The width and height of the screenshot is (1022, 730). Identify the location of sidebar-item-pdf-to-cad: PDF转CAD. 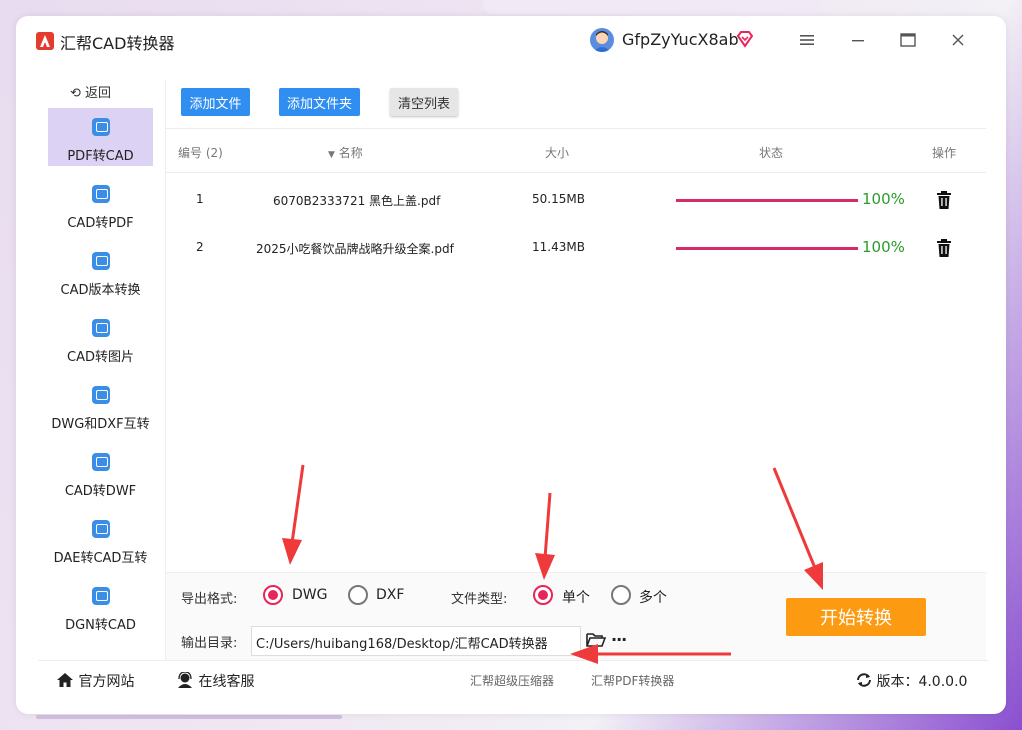
(100, 137).